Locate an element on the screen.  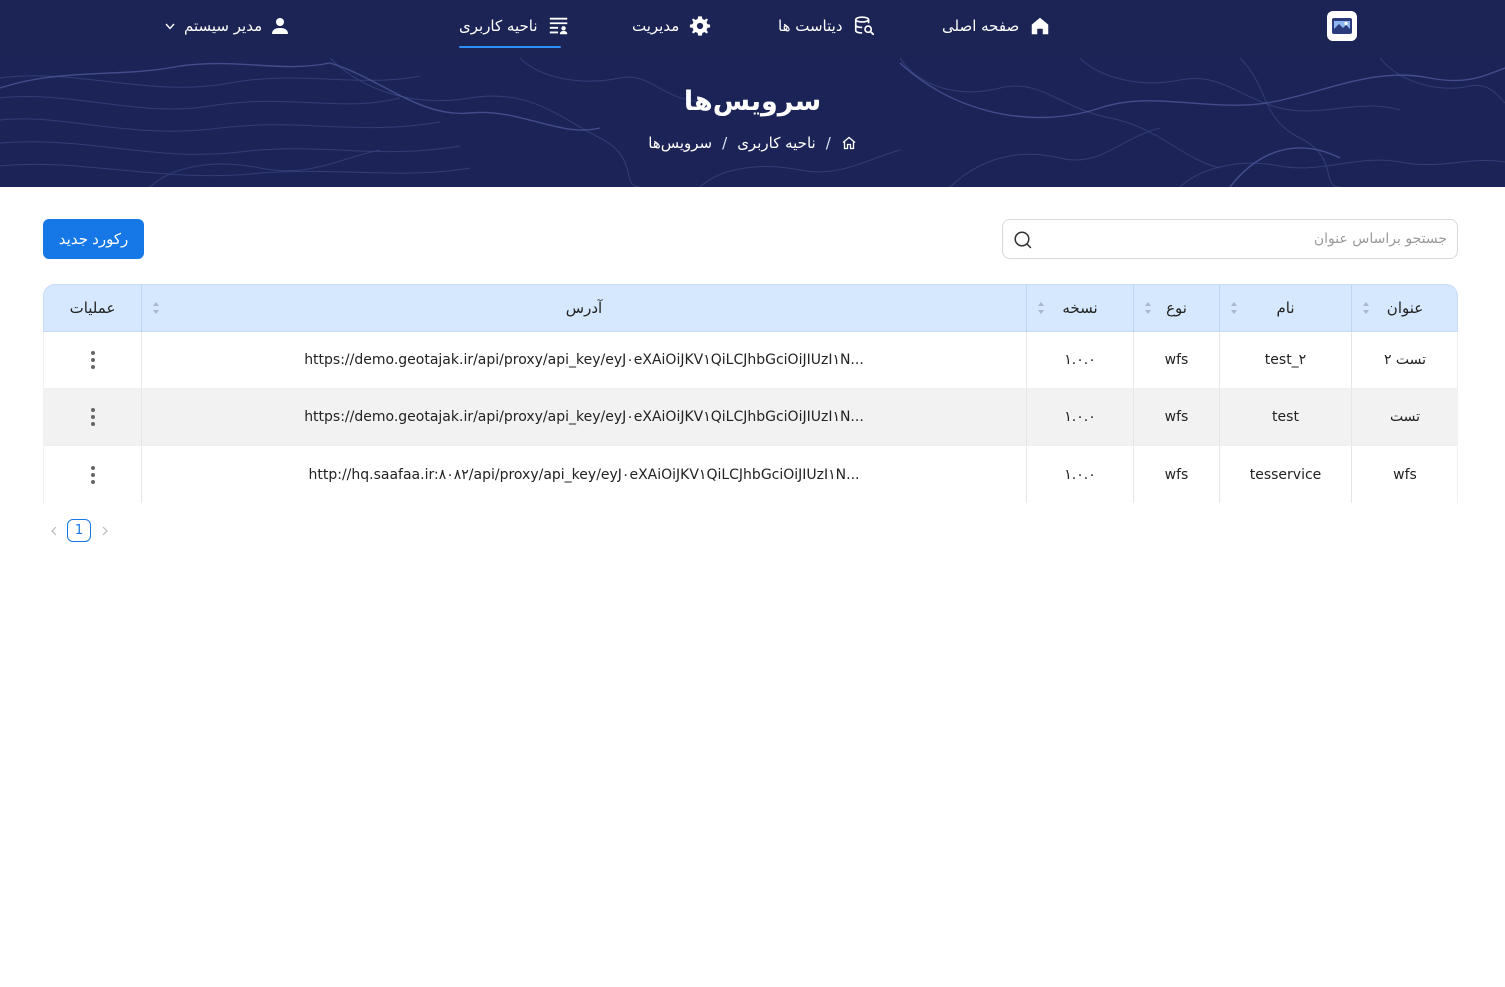
user-menu: مدیر سیستم is located at coordinates (227, 26).